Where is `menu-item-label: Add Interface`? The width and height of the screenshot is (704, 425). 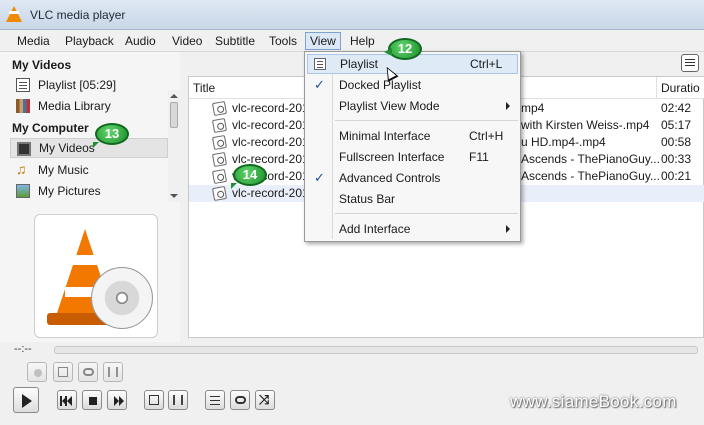 menu-item-label: Add Interface is located at coordinates (375, 229).